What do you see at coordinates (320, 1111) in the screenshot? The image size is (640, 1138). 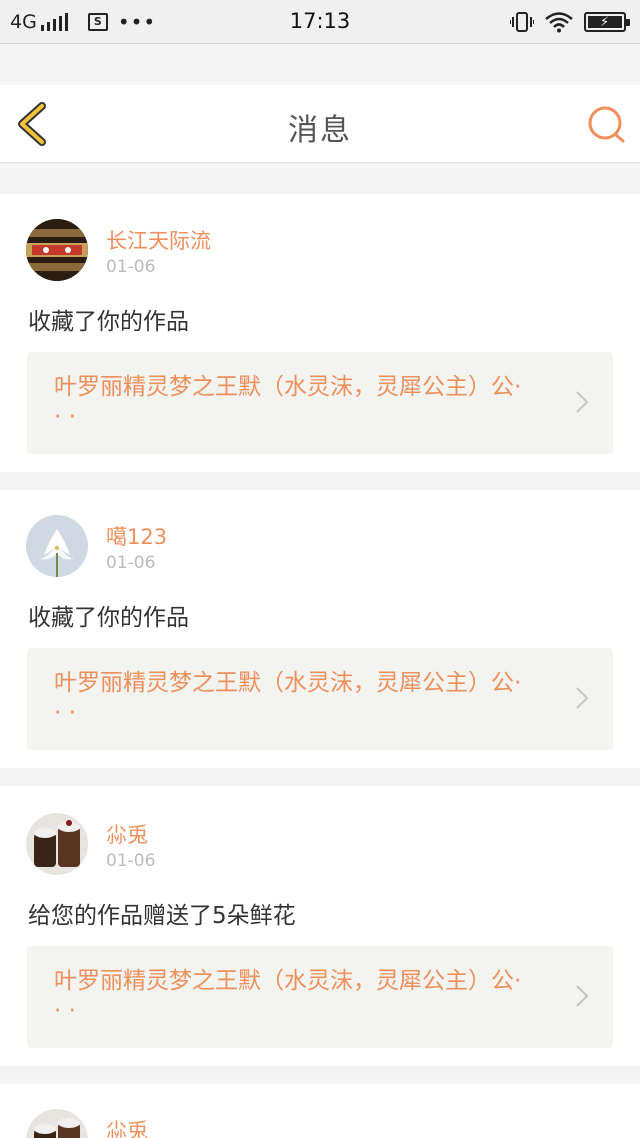 I see `message-card: 尛兎` at bounding box center [320, 1111].